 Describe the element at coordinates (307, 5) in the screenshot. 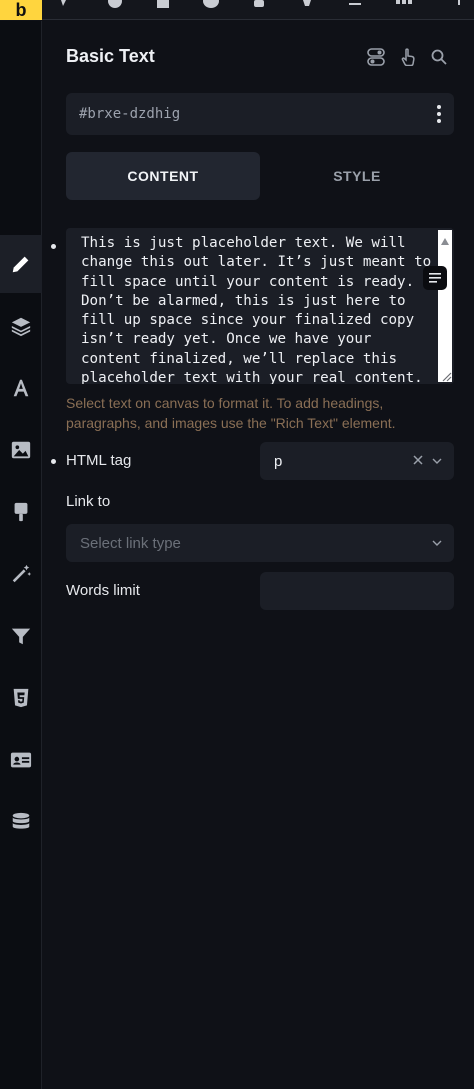

I see `responsive-icon` at that location.